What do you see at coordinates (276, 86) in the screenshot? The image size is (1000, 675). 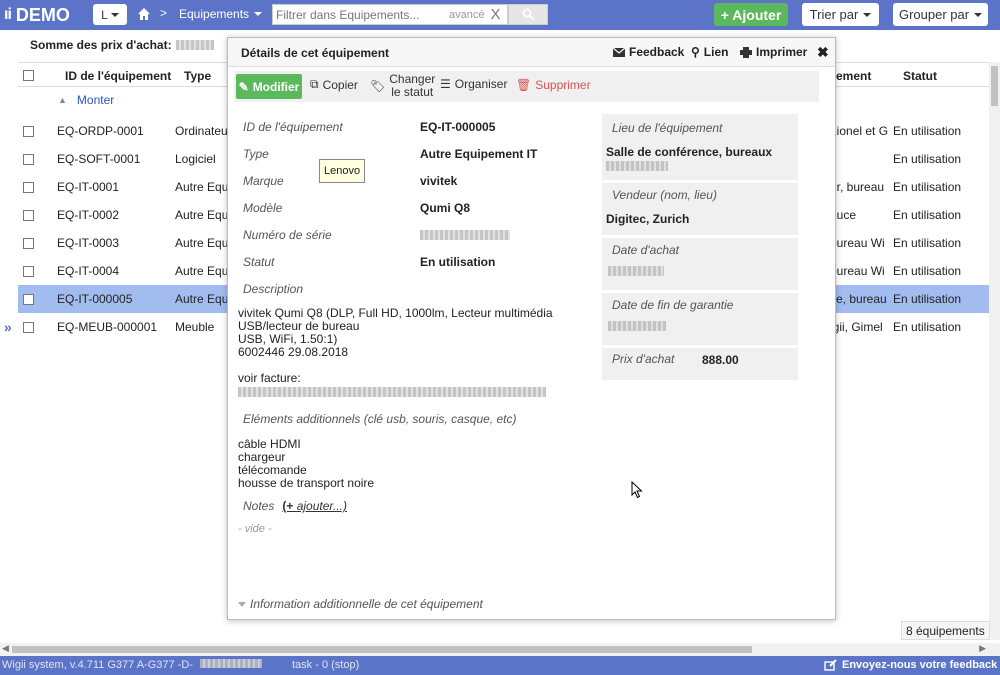 I see `modify-label: Modifier` at bounding box center [276, 86].